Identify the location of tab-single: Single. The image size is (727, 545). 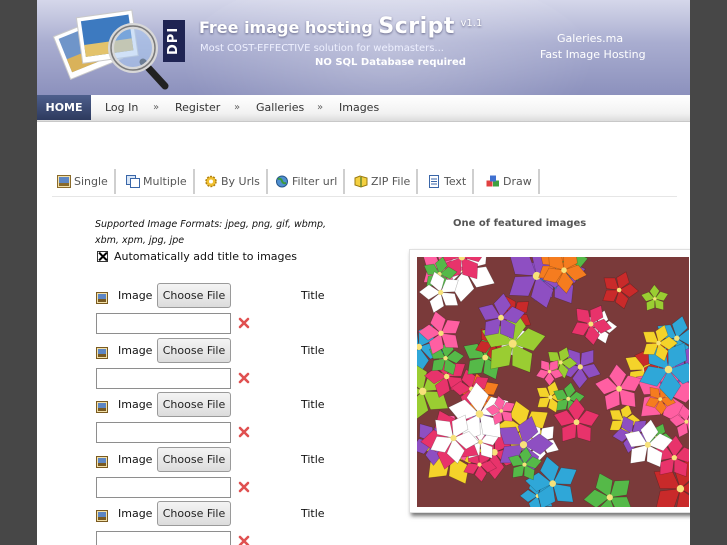
(84, 181).